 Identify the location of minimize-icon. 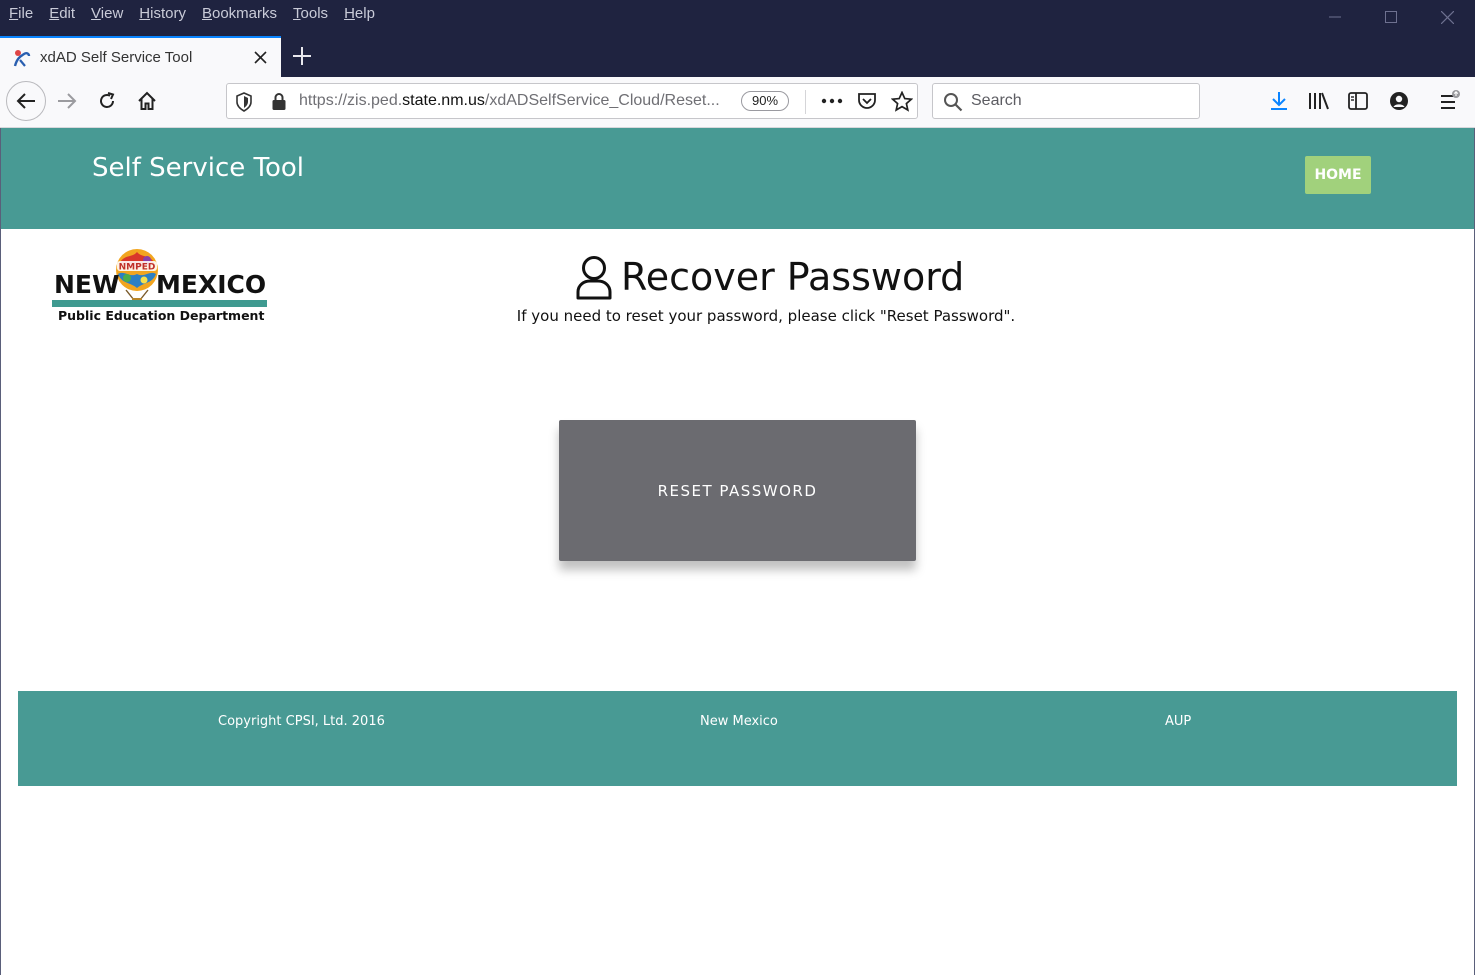
(1335, 17).